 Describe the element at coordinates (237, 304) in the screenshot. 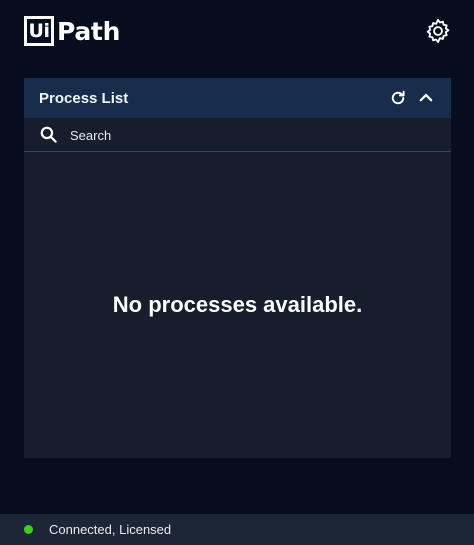

I see `empty-state-message: No processes available.` at that location.